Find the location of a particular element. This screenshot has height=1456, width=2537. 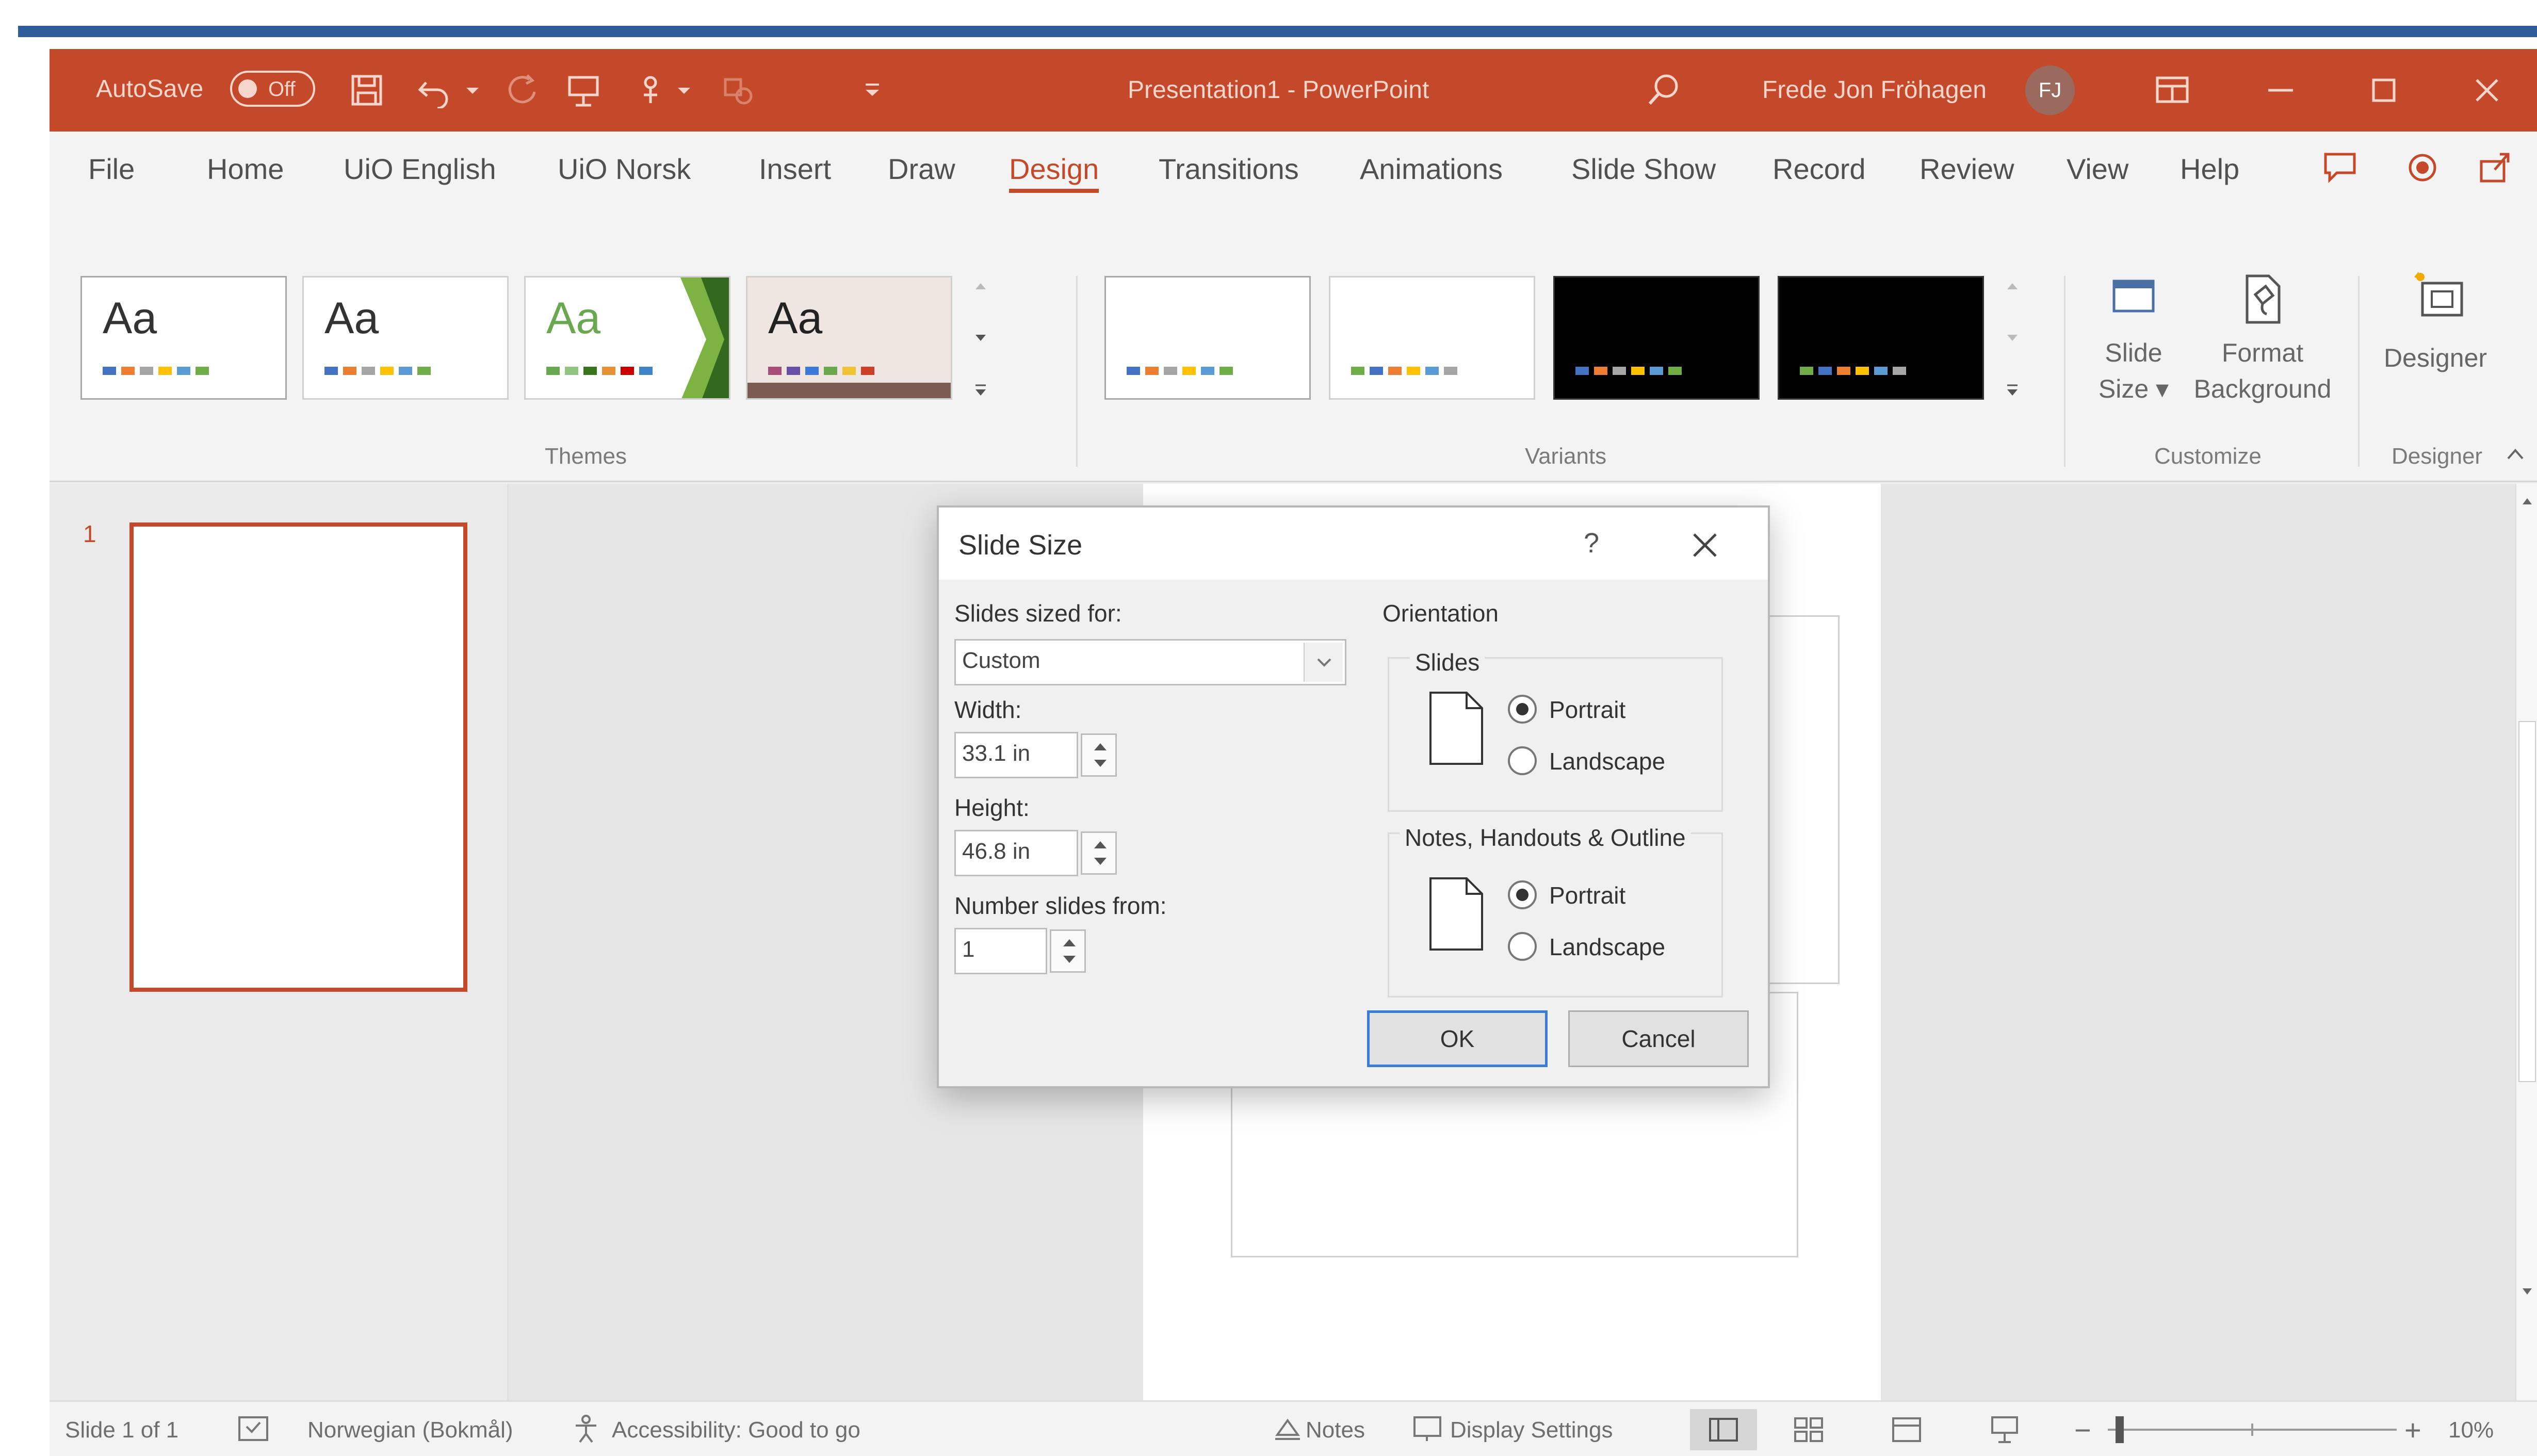

tab-animations: Animations is located at coordinates (1431, 169).